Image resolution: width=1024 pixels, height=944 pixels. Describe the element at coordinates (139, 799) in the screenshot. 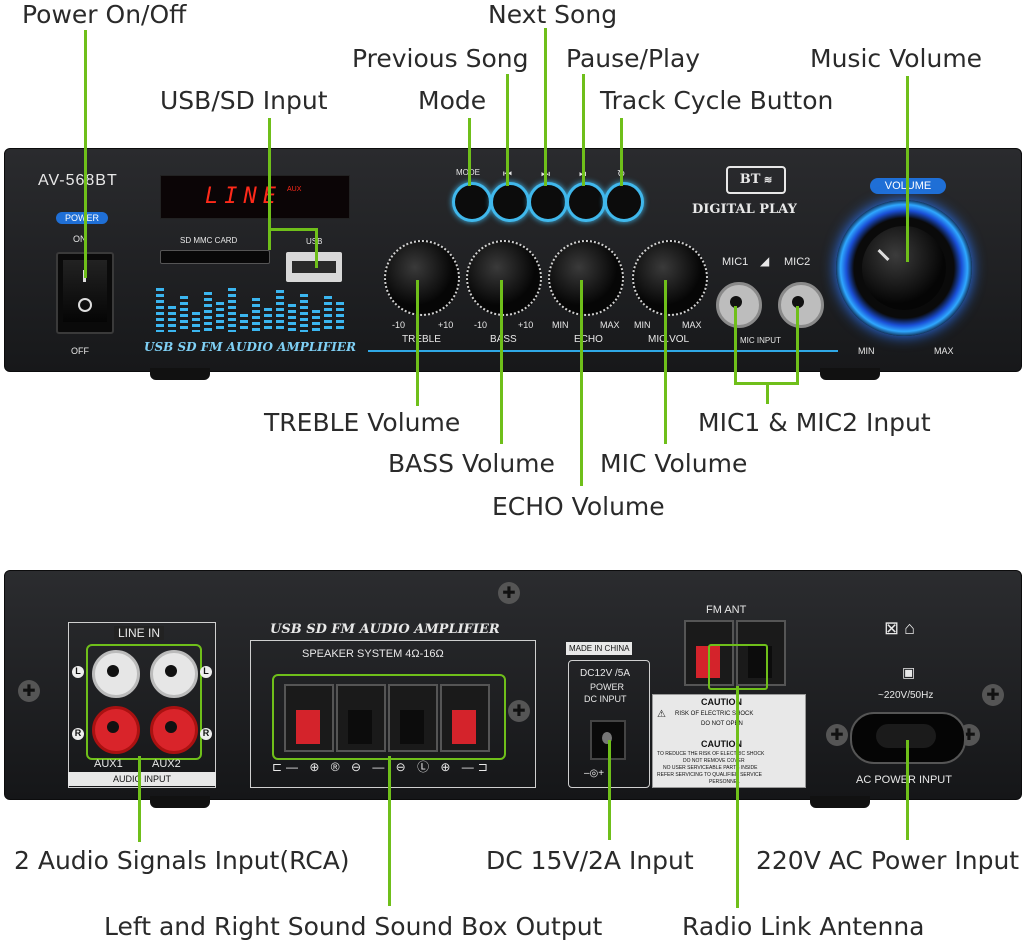

I see `leader-rca` at that location.